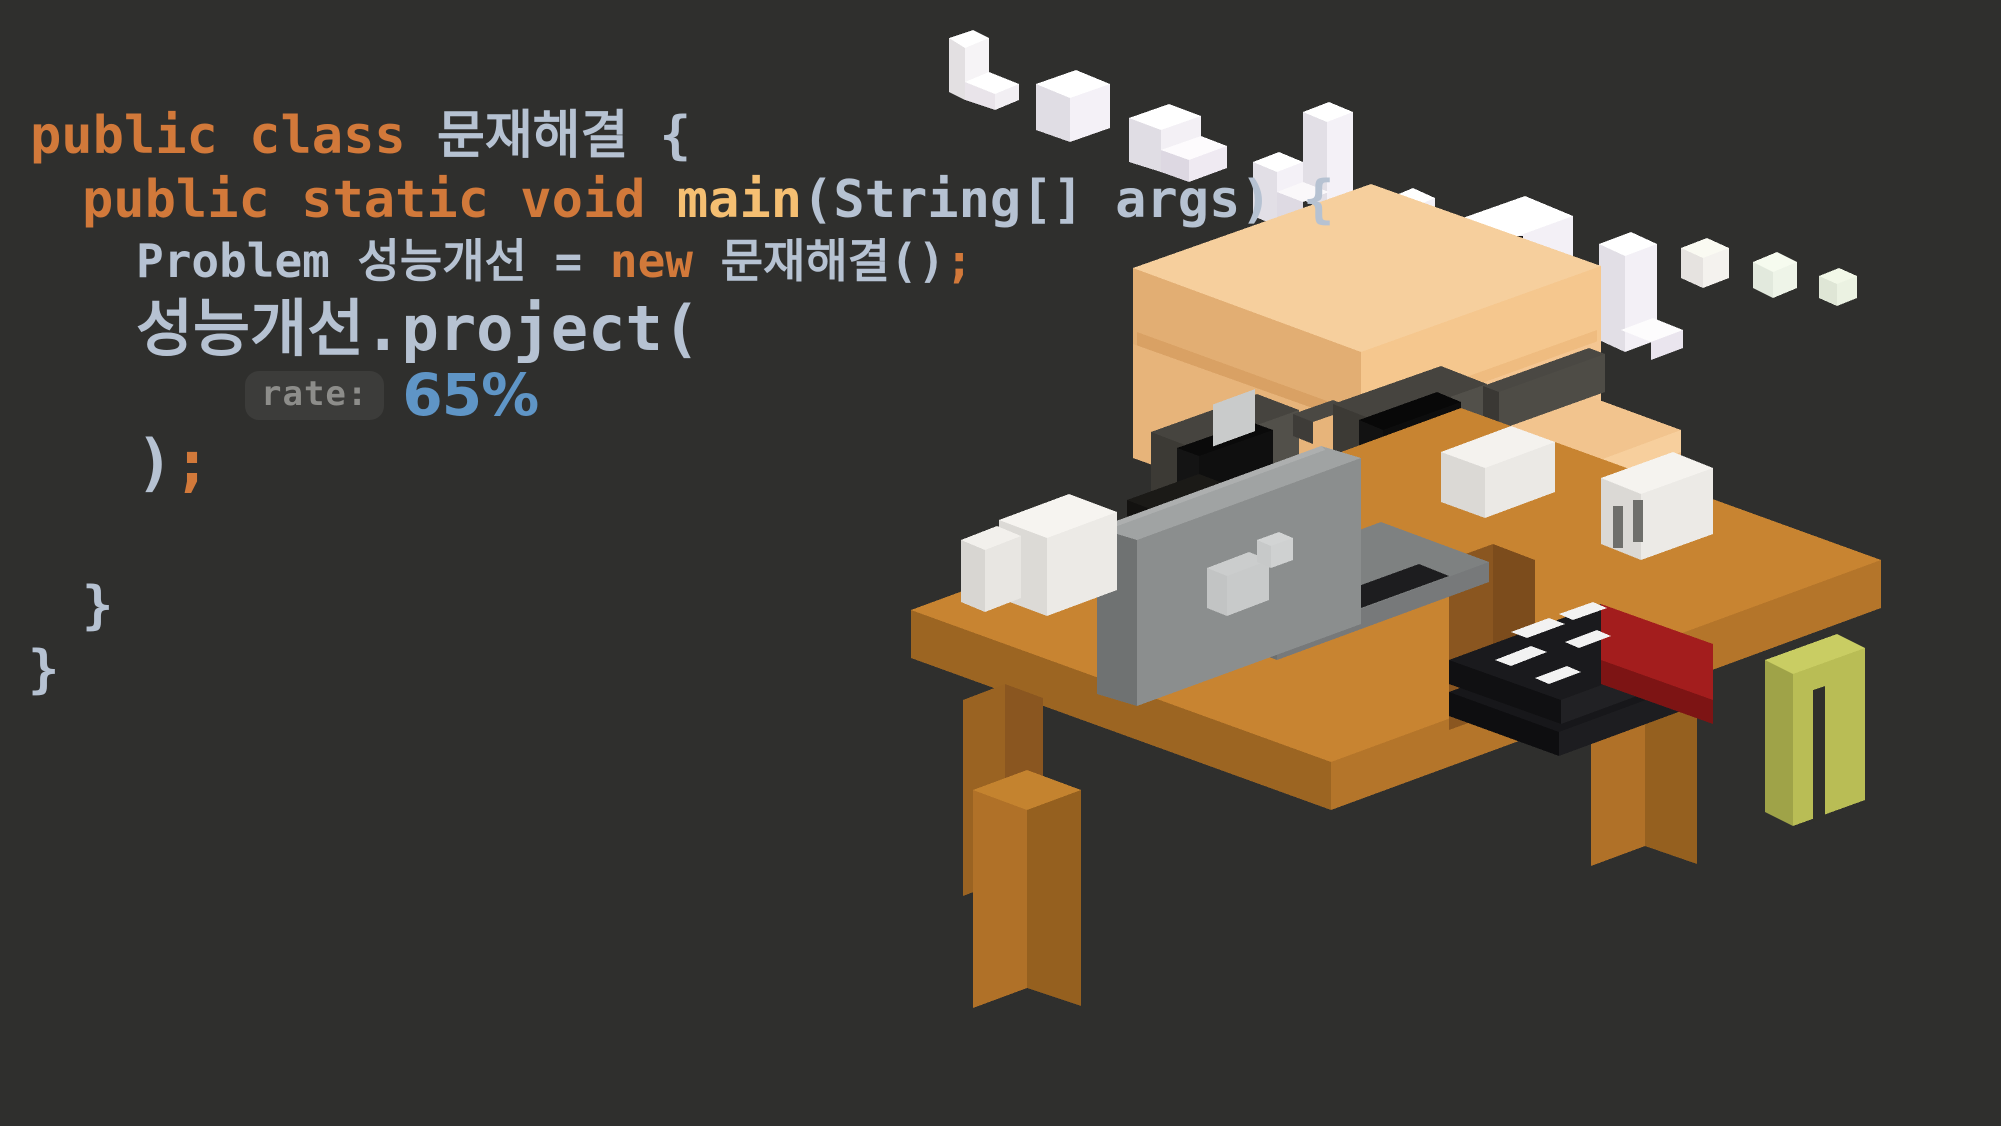 This screenshot has width=2001, height=1126. What do you see at coordinates (700, 463) in the screenshot?
I see `code-line-project-call-close: );` at bounding box center [700, 463].